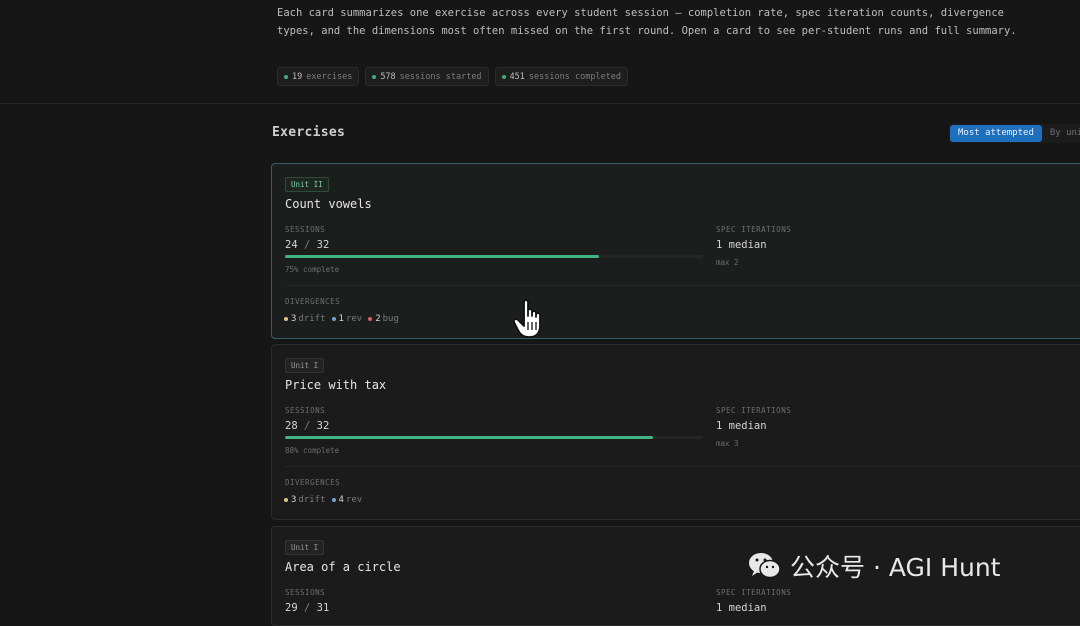  What do you see at coordinates (727, 262) in the screenshot?
I see `spec-iterations-max: max 2` at bounding box center [727, 262].